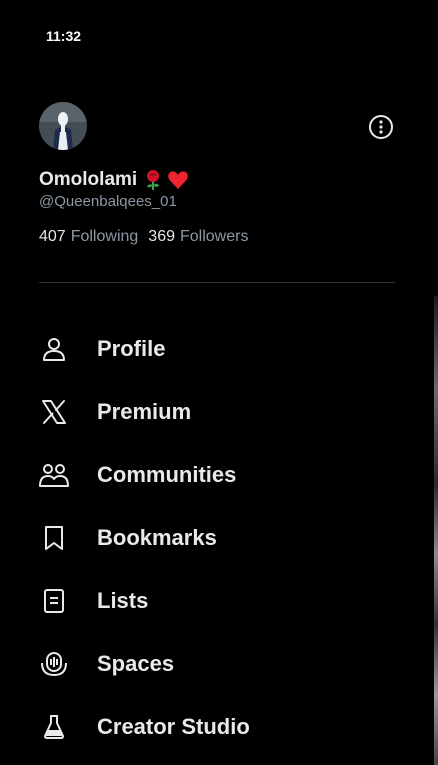 The image size is (438, 765). Describe the element at coordinates (144, 411) in the screenshot. I see `nav-label-premium: Premium` at that location.